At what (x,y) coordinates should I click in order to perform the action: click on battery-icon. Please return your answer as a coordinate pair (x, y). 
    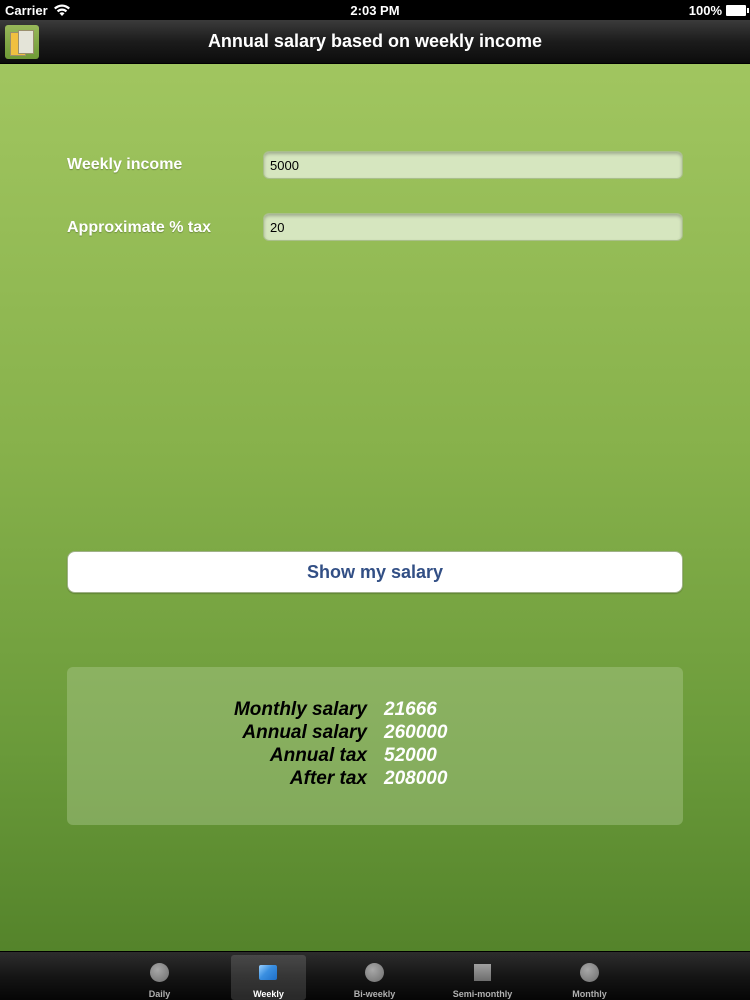
    Looking at the image, I should click on (737, 10).